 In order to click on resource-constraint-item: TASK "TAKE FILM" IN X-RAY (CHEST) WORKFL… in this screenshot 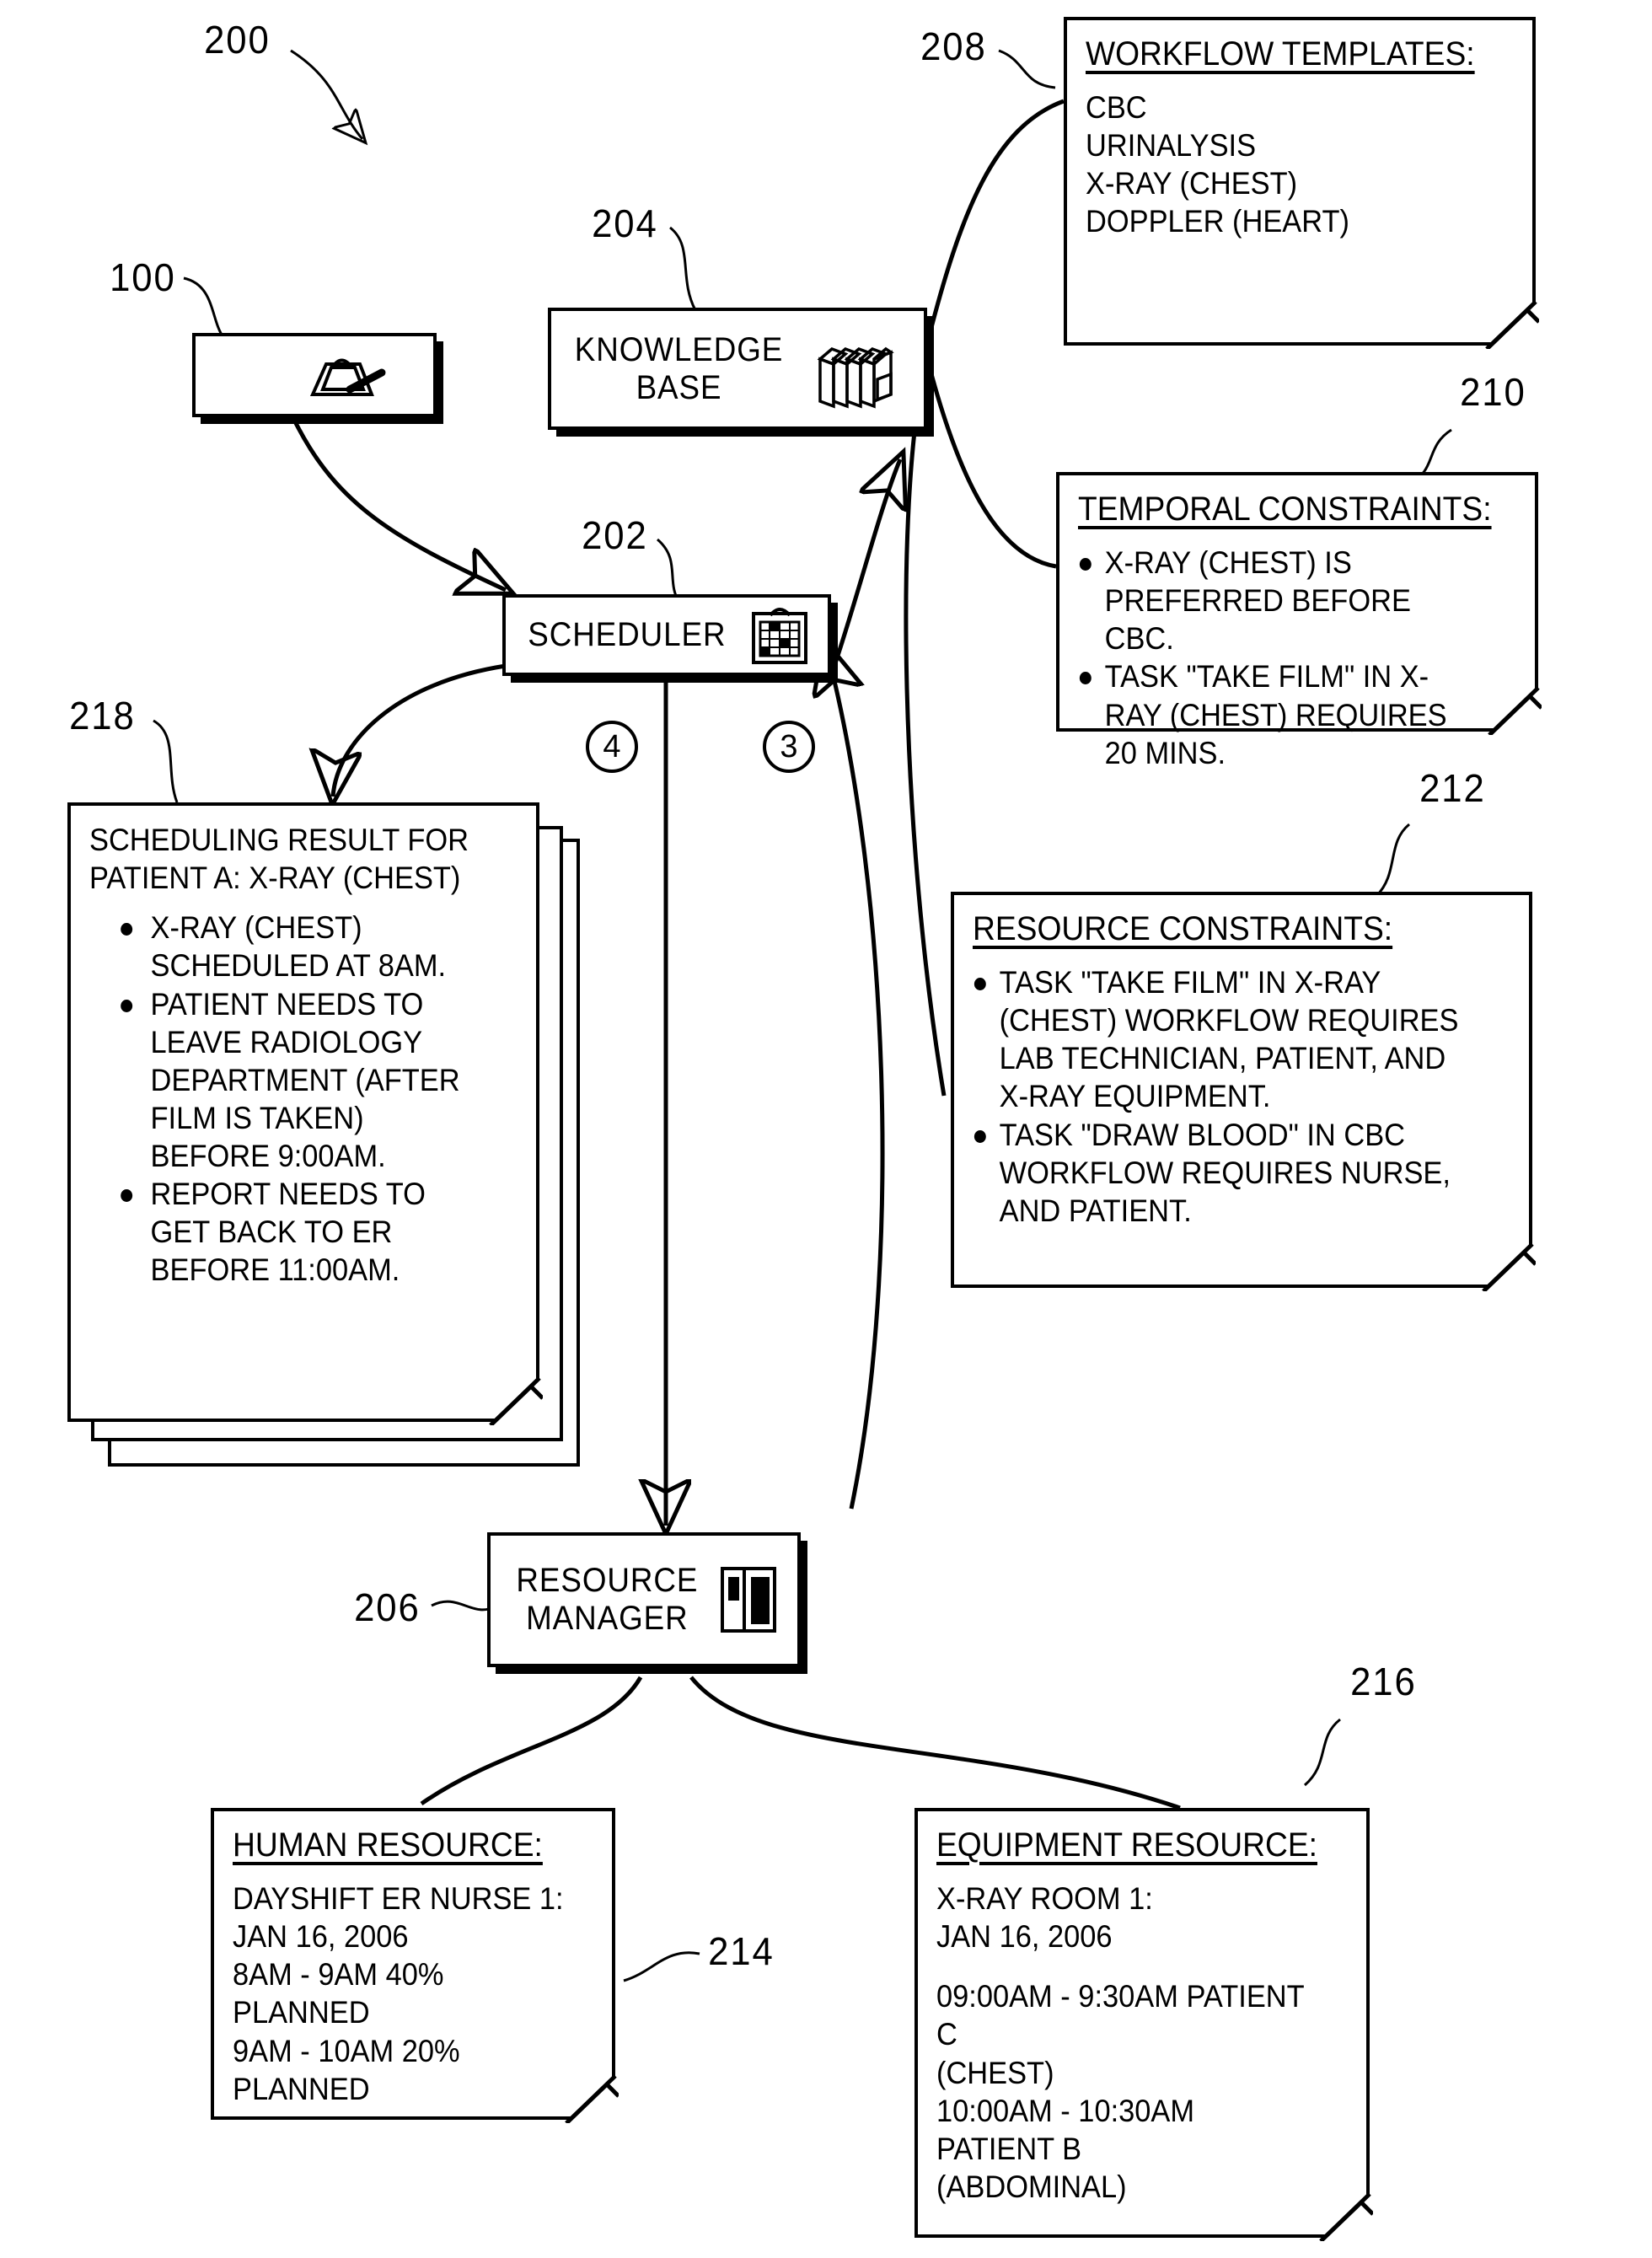, I will do `click(1222, 1039)`.